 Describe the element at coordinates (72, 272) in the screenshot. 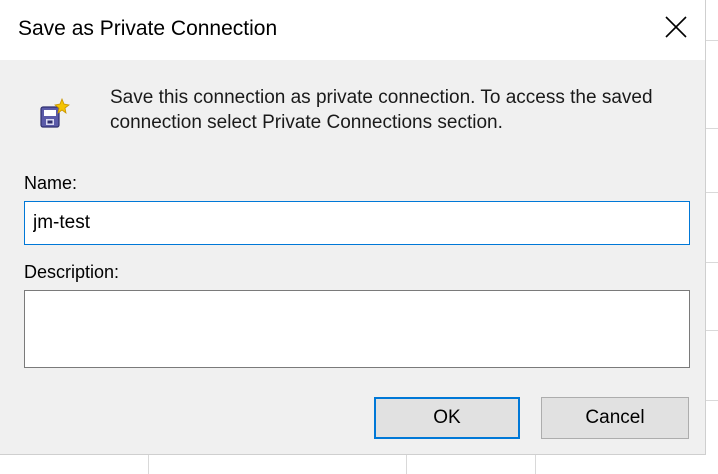

I see `description-label: Description:` at that location.